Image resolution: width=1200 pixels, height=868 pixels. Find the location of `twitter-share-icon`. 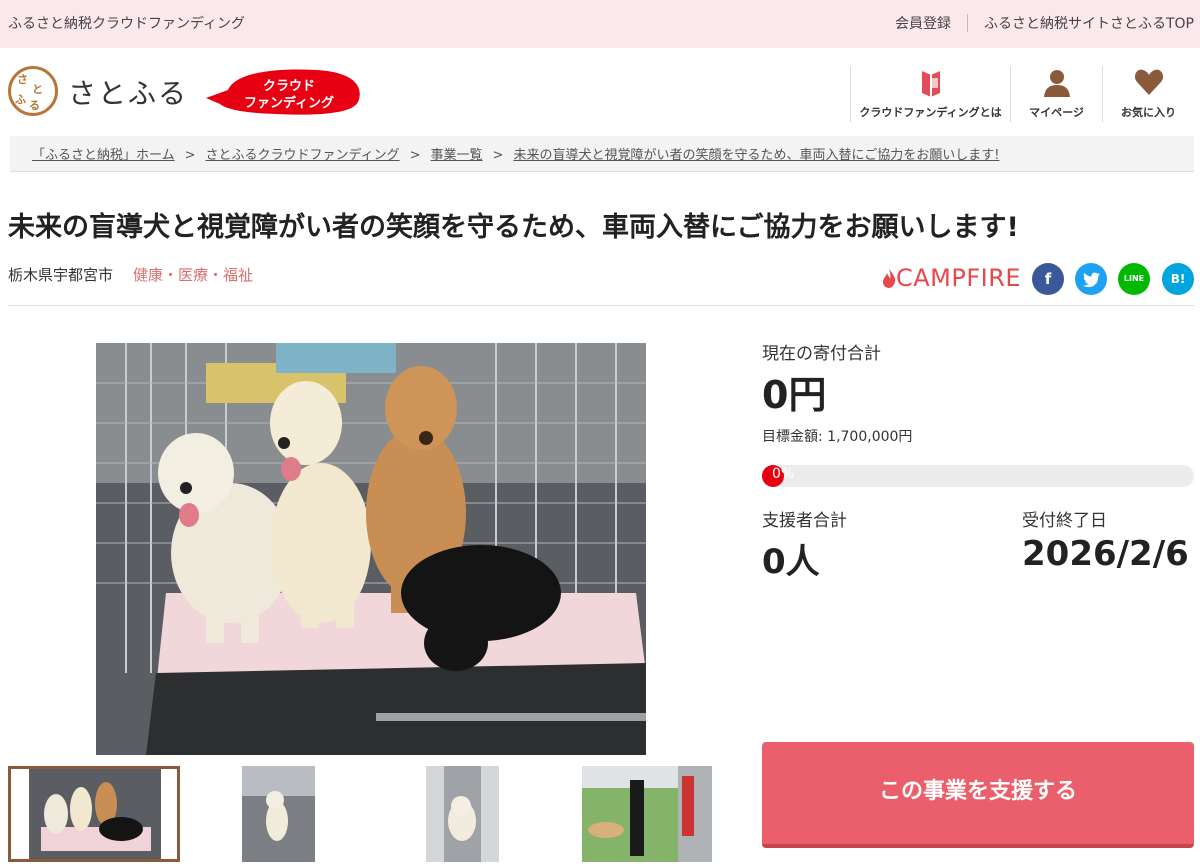

twitter-share-icon is located at coordinates (1091, 279).